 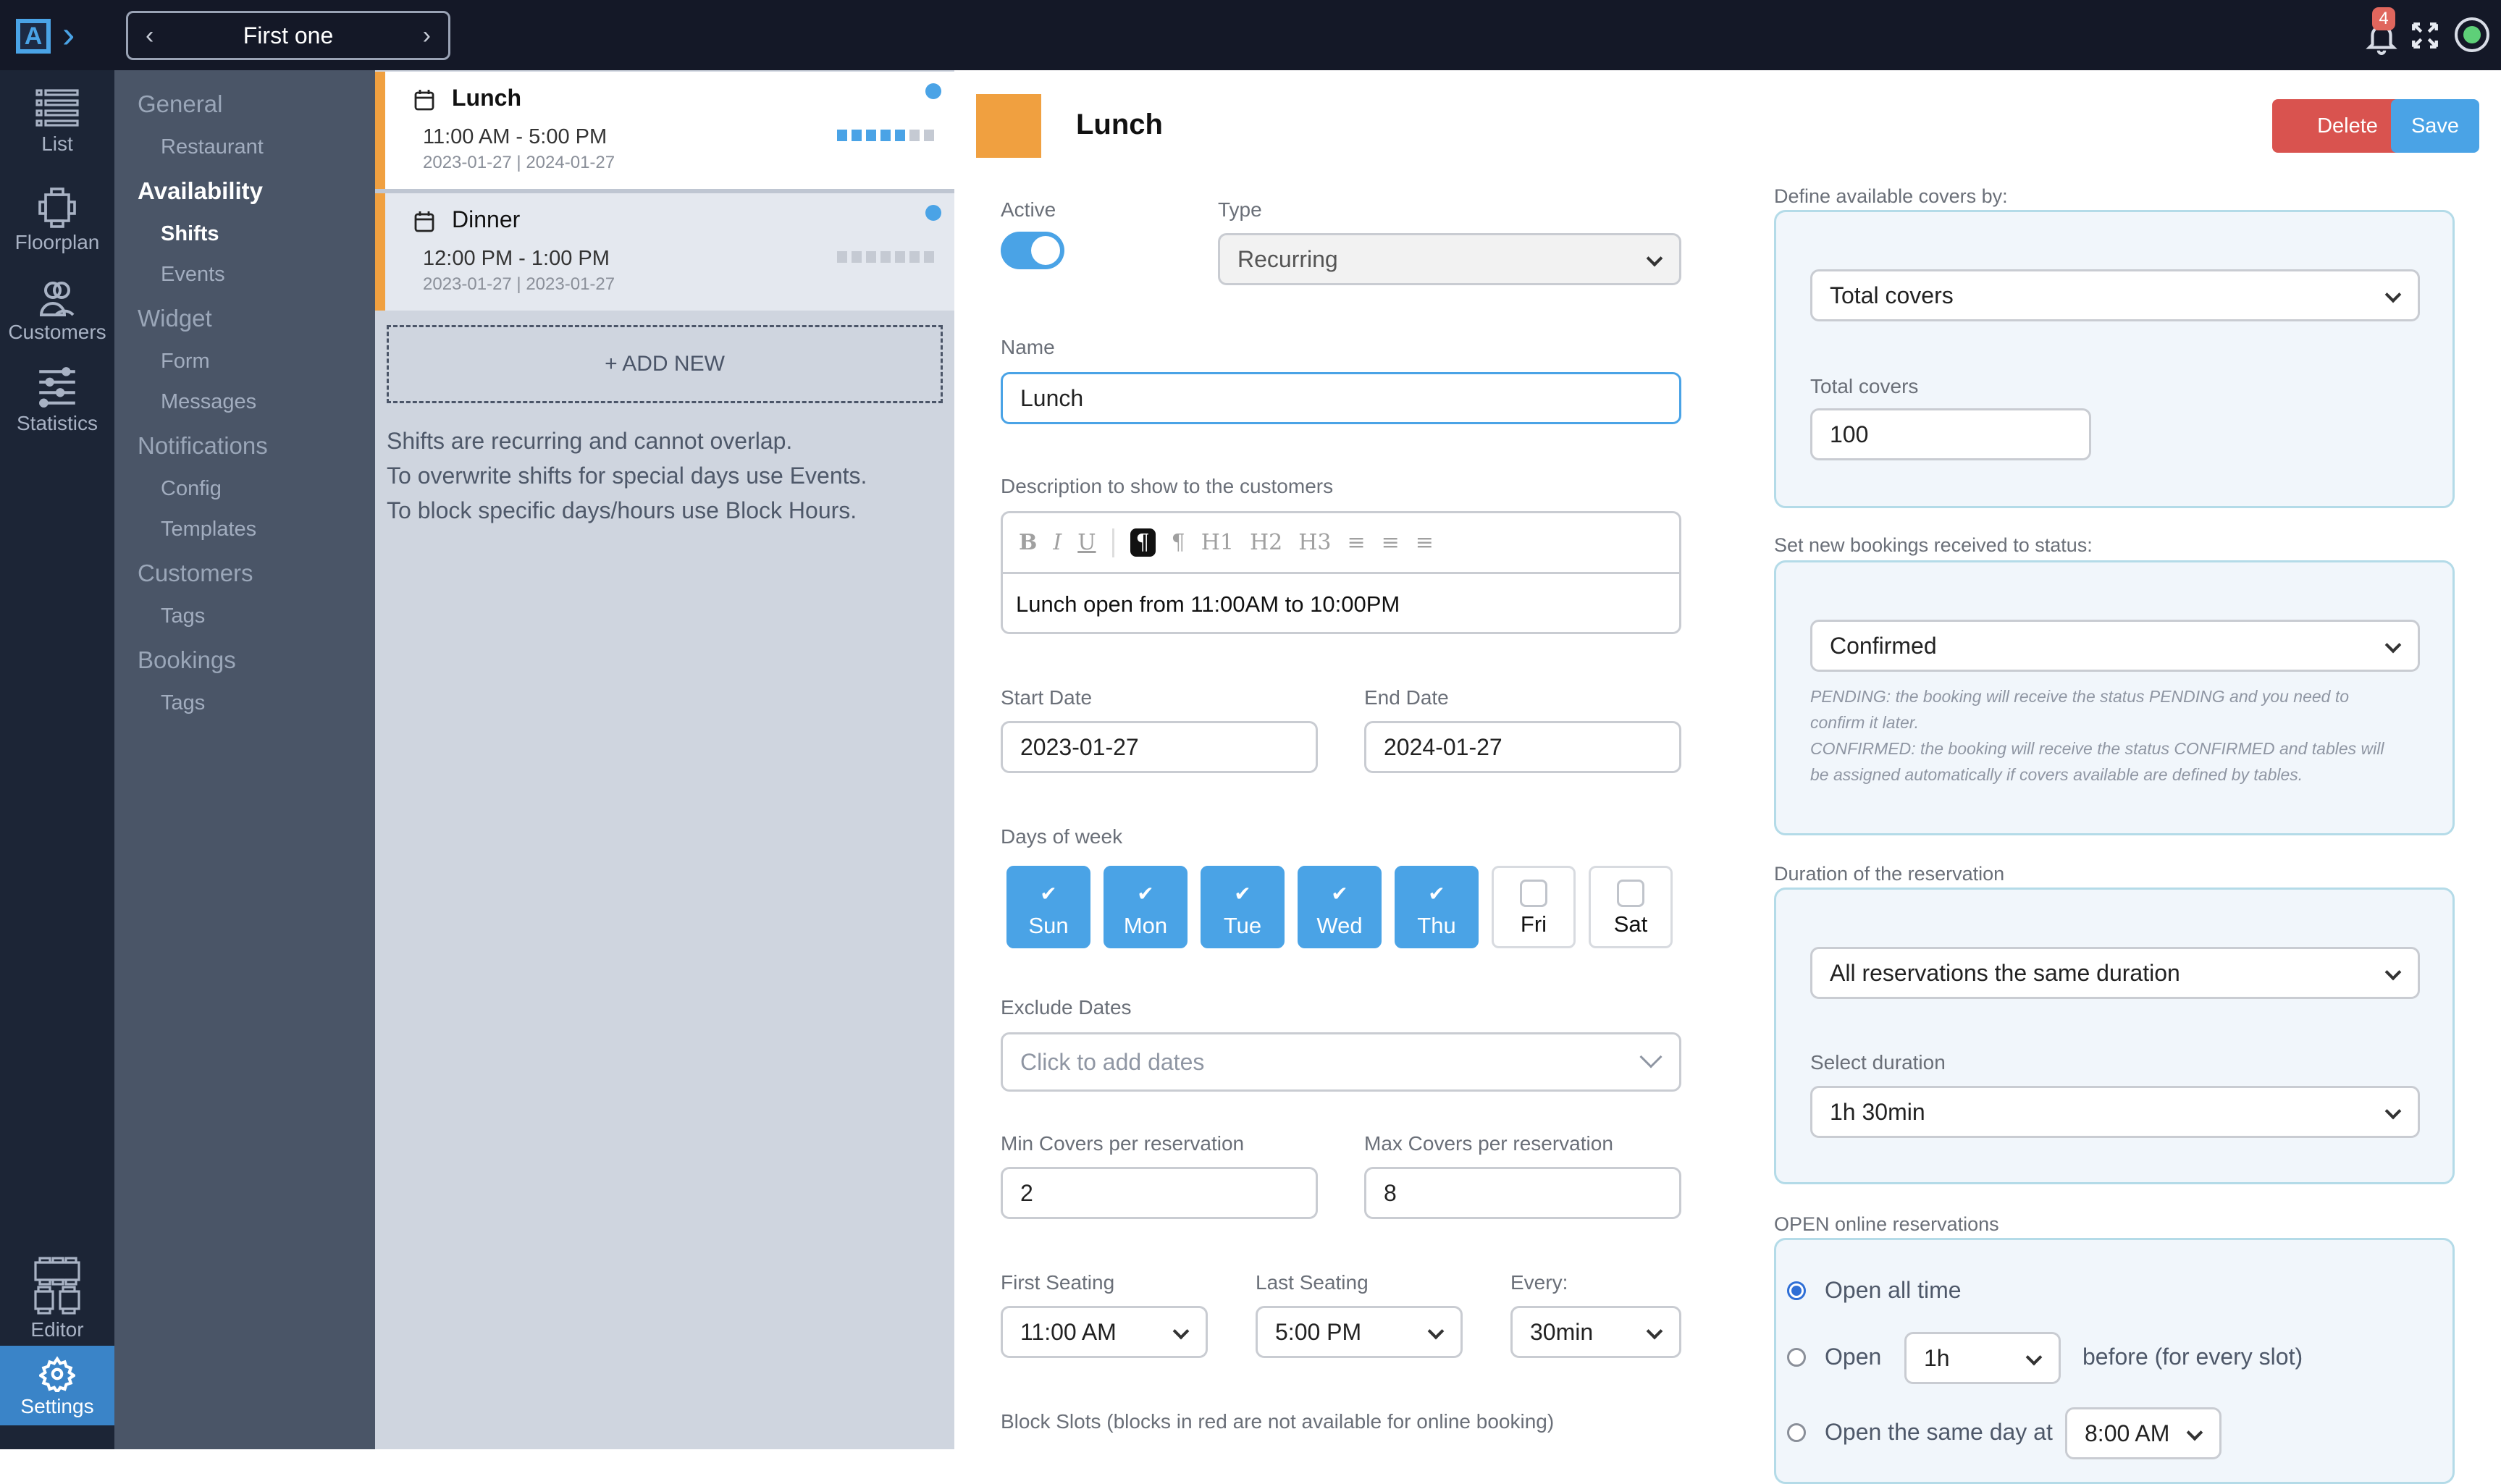 I want to click on rail-item-floorplan: Floorplan, so click(x=57, y=220).